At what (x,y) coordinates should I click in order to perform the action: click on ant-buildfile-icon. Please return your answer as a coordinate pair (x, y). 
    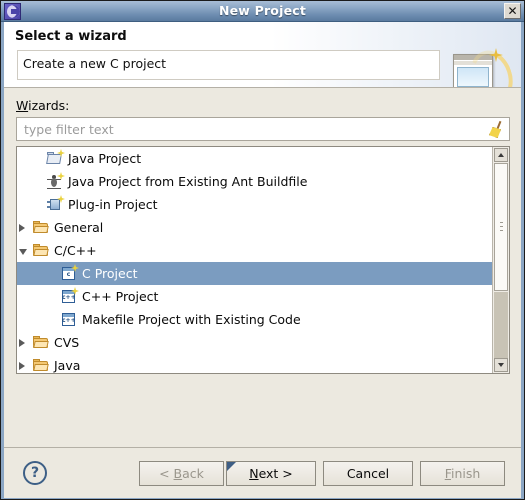
    Looking at the image, I should click on (56, 180).